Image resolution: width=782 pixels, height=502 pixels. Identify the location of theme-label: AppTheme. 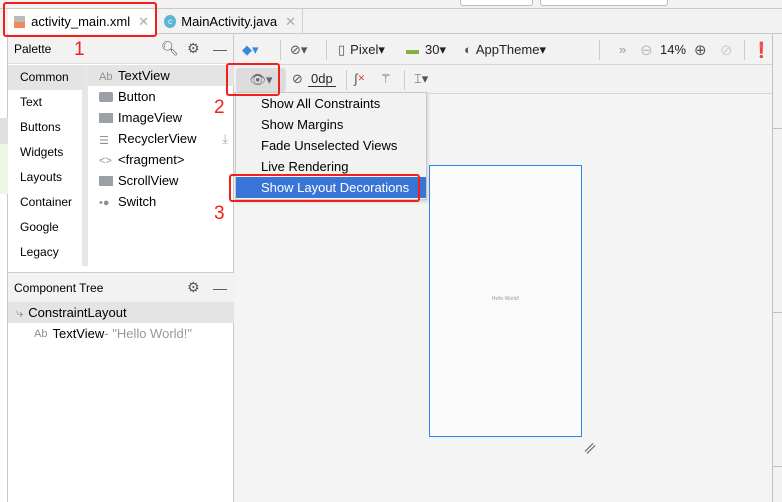
(507, 49).